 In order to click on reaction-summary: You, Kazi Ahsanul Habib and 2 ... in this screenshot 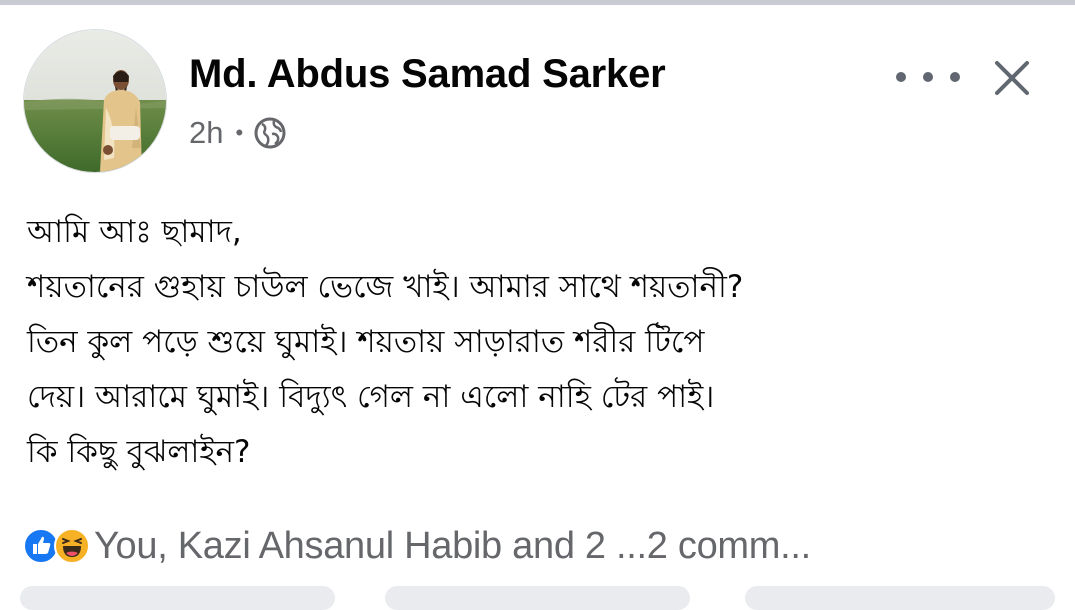, I will do `click(370, 546)`.